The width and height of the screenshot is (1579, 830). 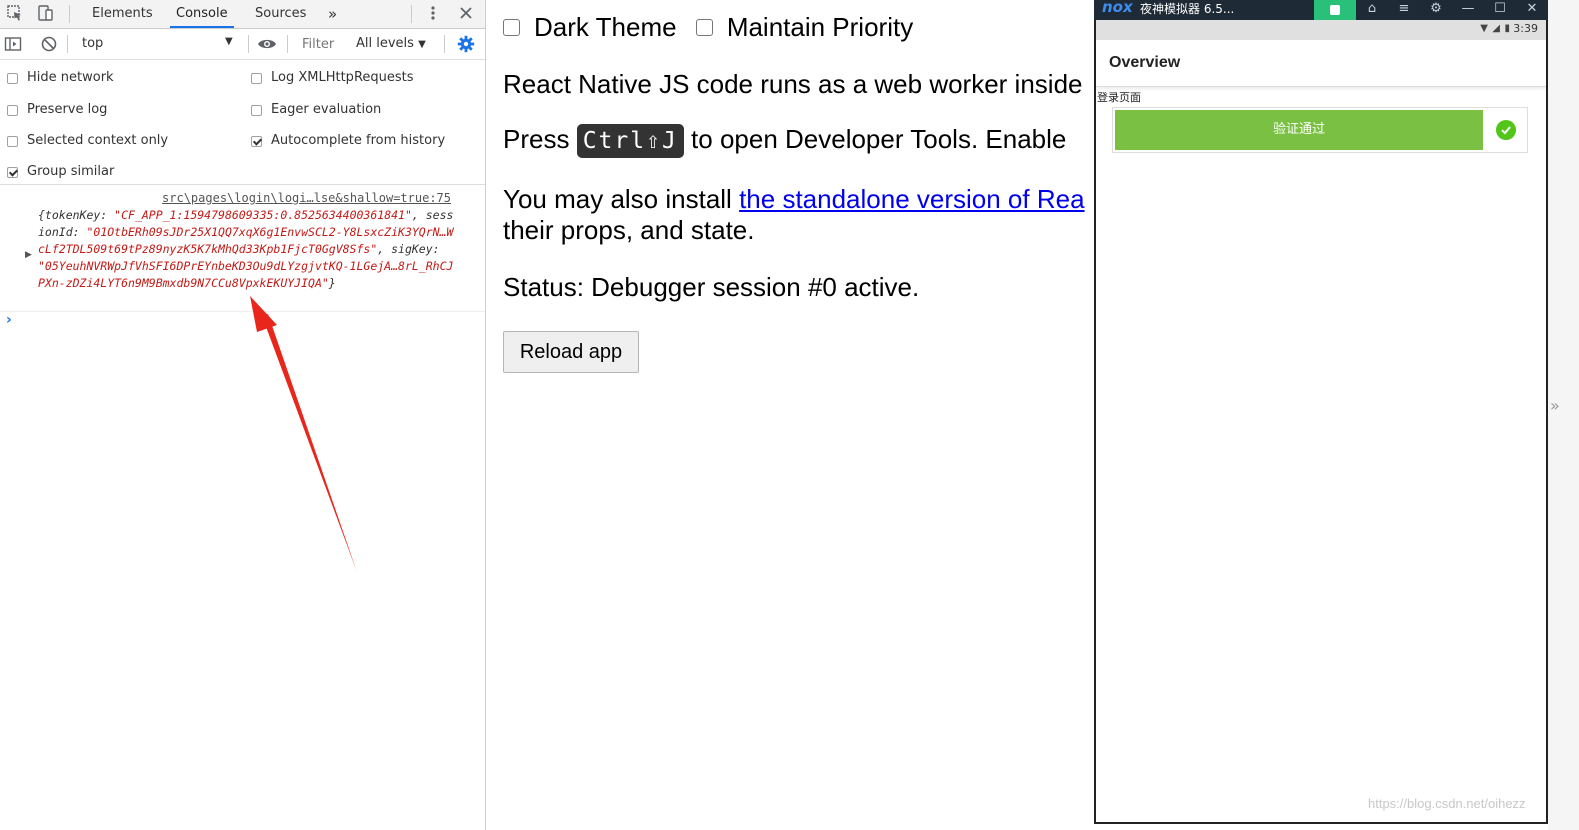 I want to click on watermark: https://blog.csdn.net/oihezz, so click(x=1447, y=803).